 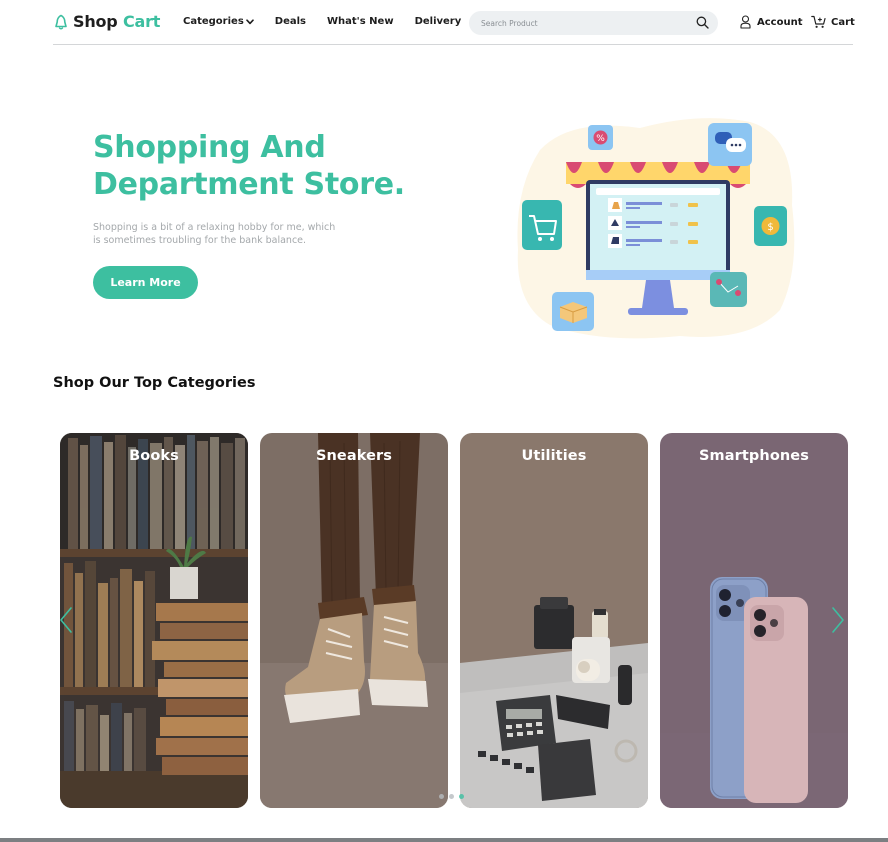 I want to click on category-label: Sneakers, so click(x=354, y=456).